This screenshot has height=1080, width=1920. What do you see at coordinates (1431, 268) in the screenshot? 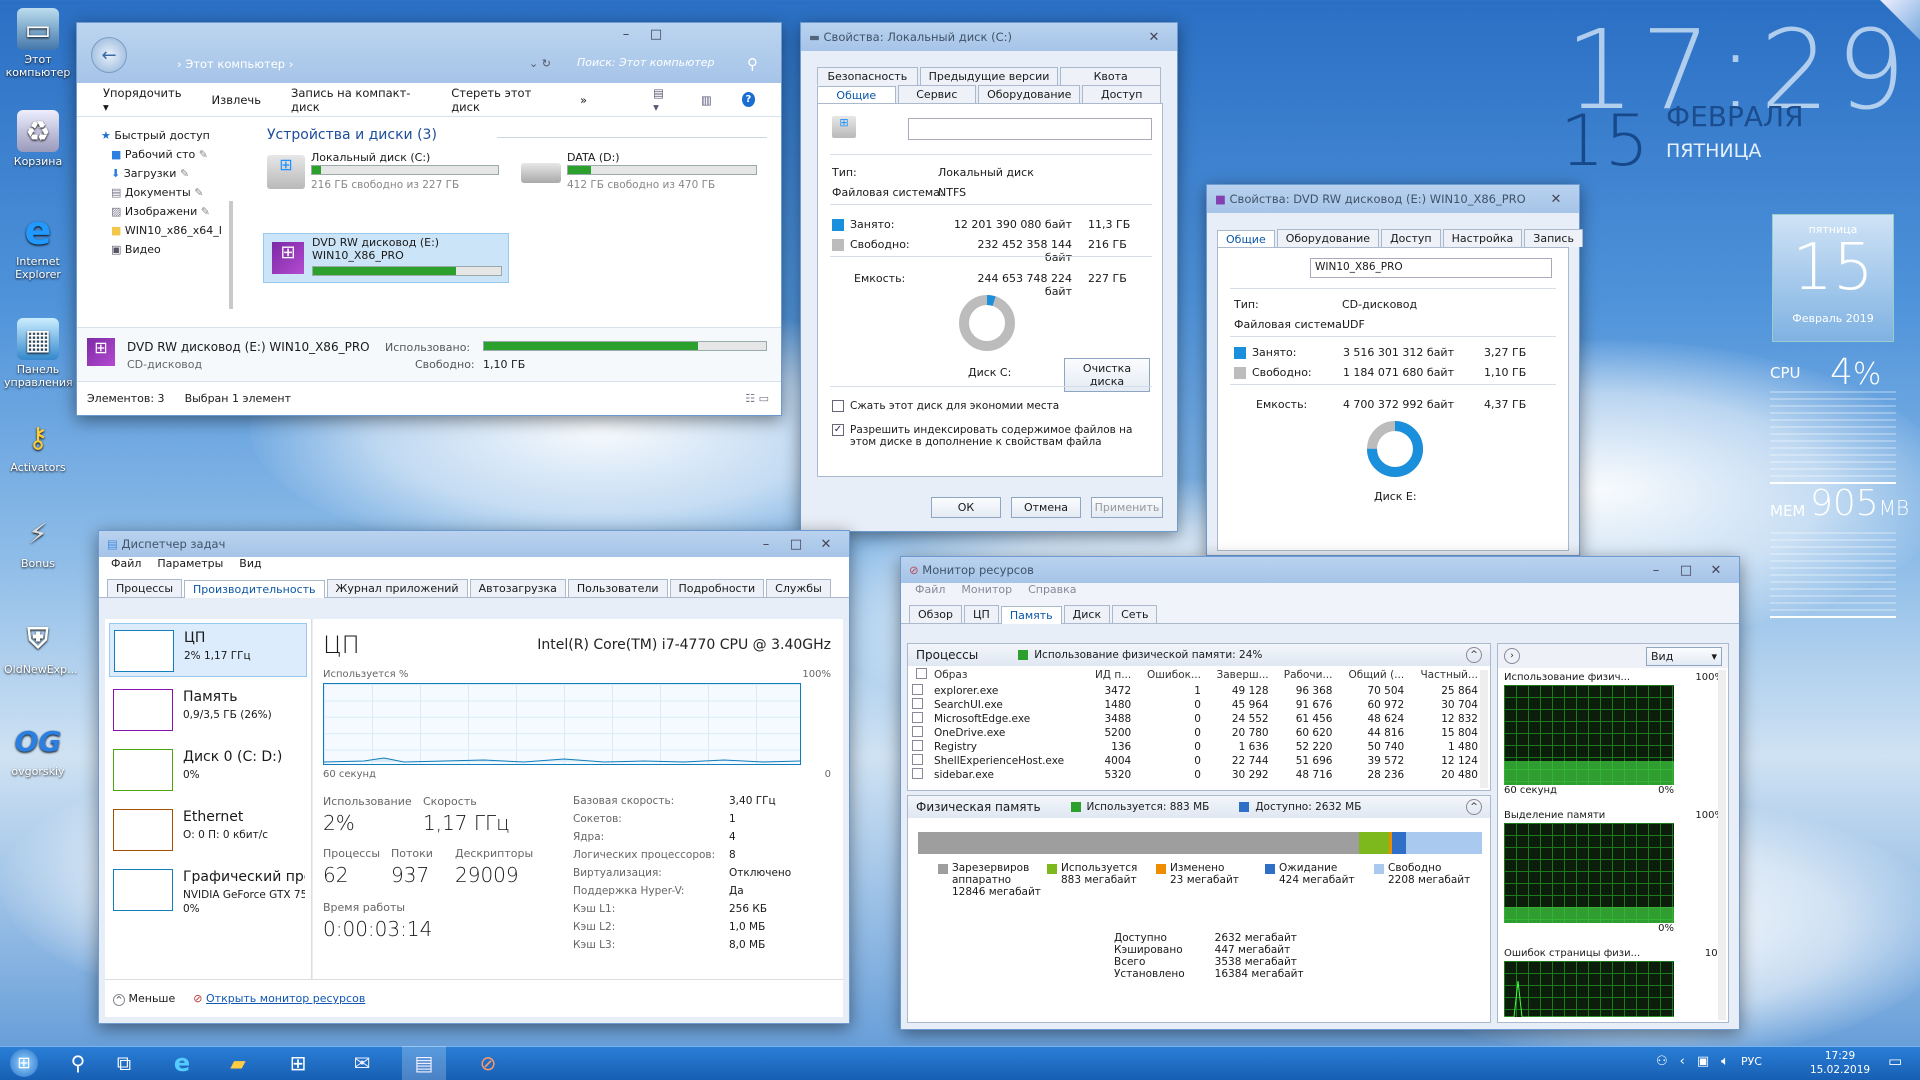
I see `e-label-input: WIN10_X86_PRO` at bounding box center [1431, 268].